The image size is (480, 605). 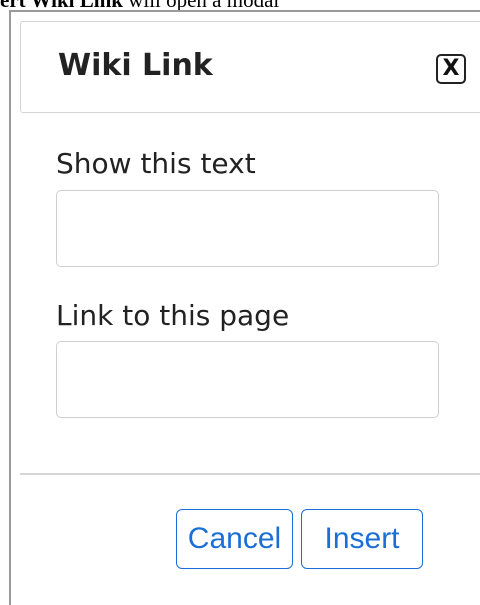 What do you see at coordinates (156, 163) in the screenshot?
I see `show-text-label: Show this text` at bounding box center [156, 163].